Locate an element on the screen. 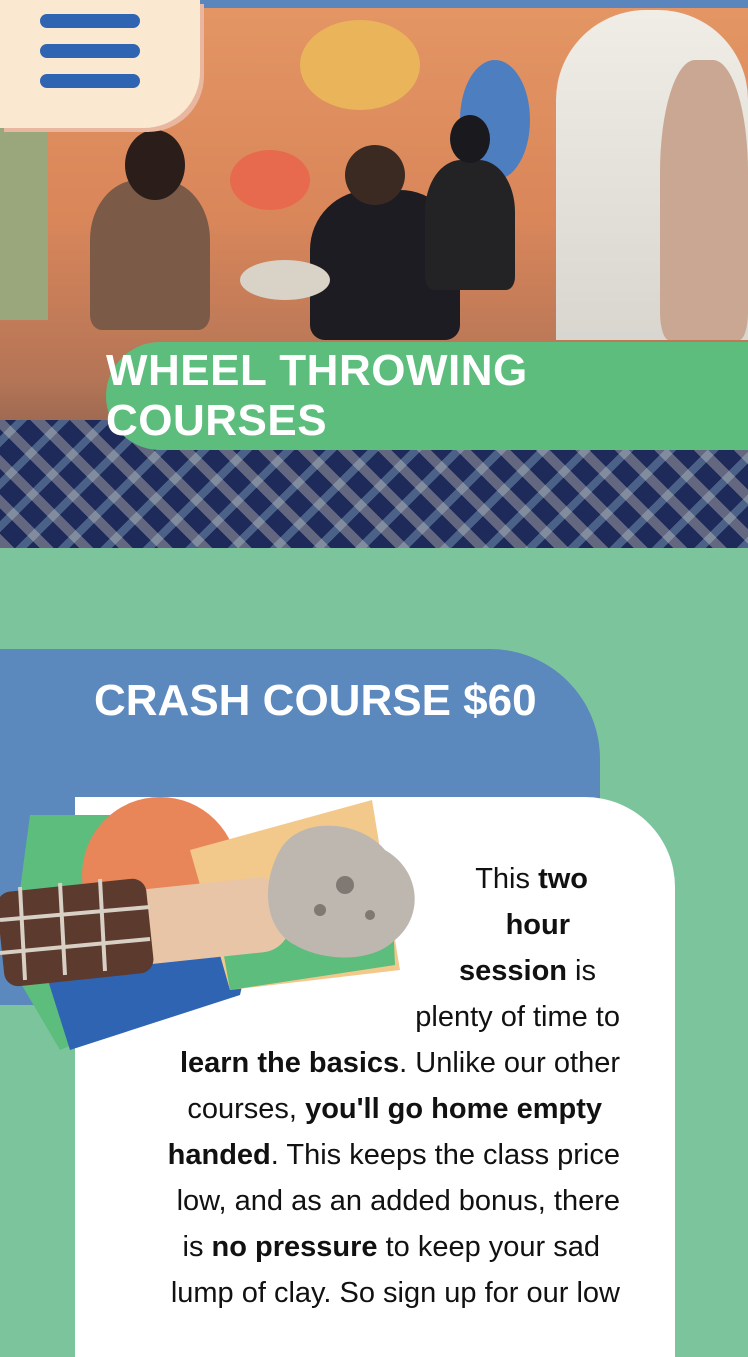 This screenshot has height=1357, width=748. bold-text: learn the basics is located at coordinates (289, 1063).